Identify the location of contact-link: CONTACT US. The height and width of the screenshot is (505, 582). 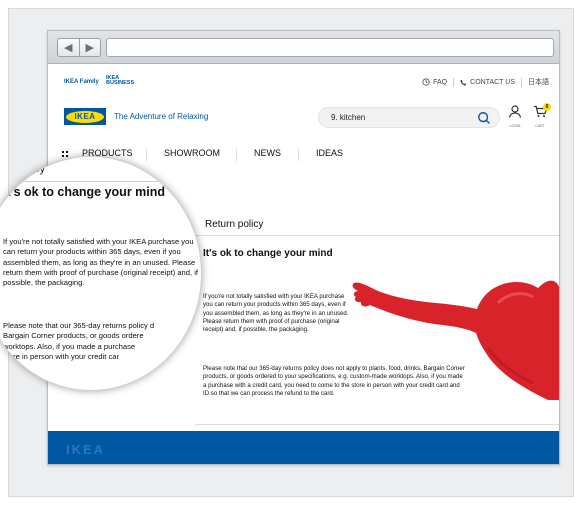
(487, 82).